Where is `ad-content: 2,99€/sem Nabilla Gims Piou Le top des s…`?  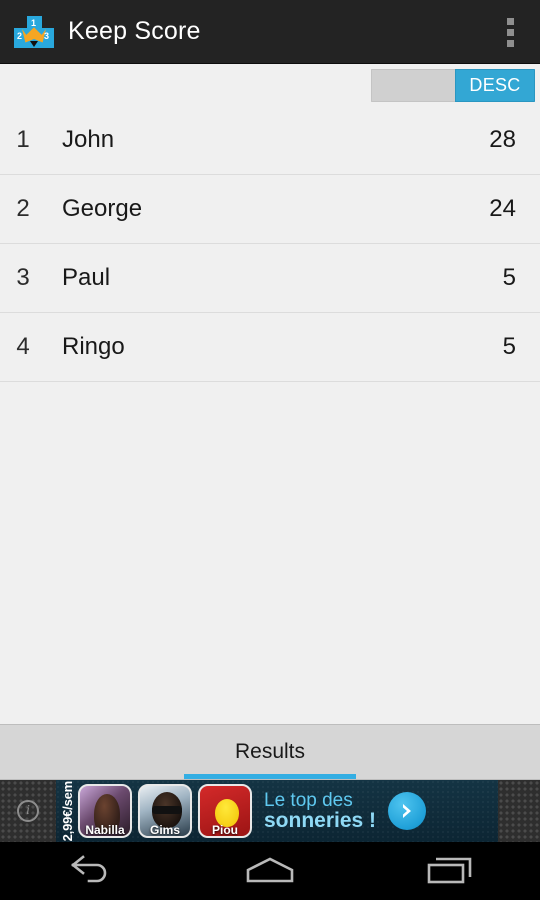 ad-content: 2,99€/sem Nabilla Gims Piou Le top des s… is located at coordinates (277, 811).